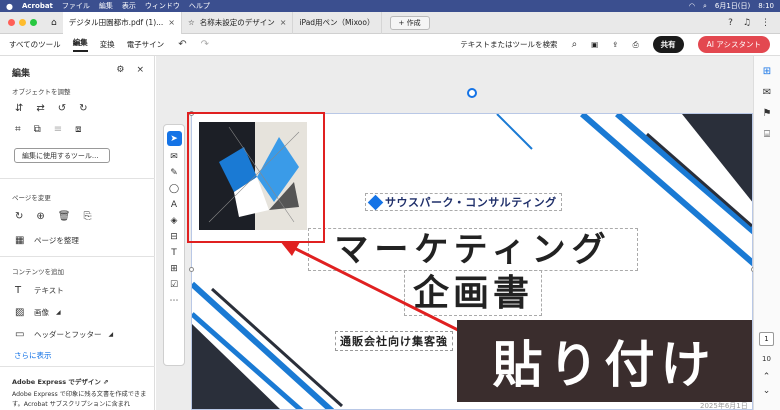  Describe the element at coordinates (174, 285) in the screenshot. I see `checklist-icon: ☑` at that location.